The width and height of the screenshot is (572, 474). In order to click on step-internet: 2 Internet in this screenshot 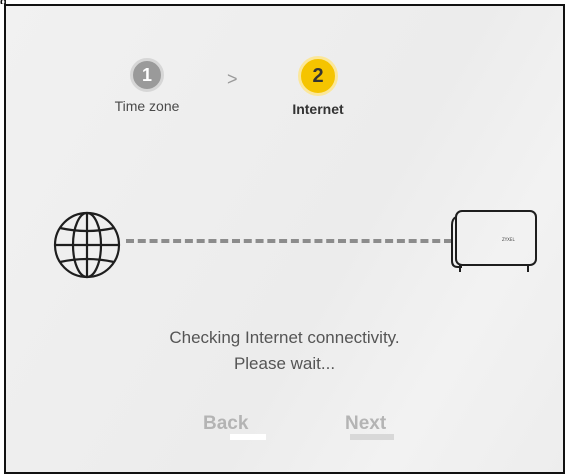, I will do `click(318, 86)`.